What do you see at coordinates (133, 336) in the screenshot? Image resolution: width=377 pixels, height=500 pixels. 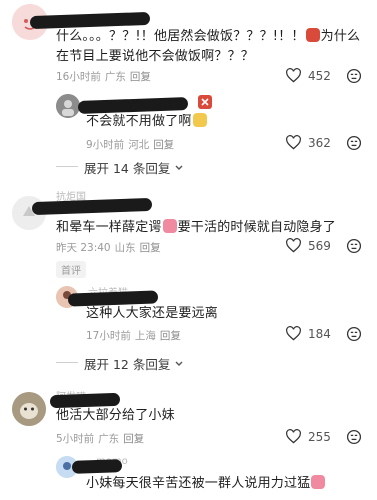 I see `comment-meta: 17小时前 上海 回复` at bounding box center [133, 336].